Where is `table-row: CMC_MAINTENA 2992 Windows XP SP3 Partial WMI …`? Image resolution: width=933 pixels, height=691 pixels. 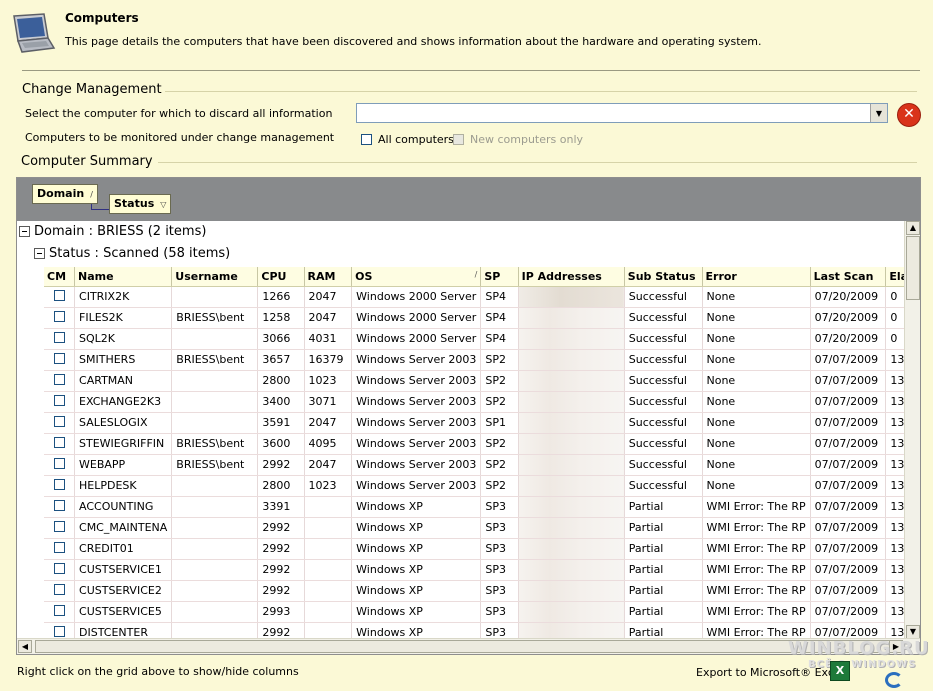 table-row: CMC_MAINTENA 2992 Windows XP SP3 Partial WMI … is located at coordinates (482, 528).